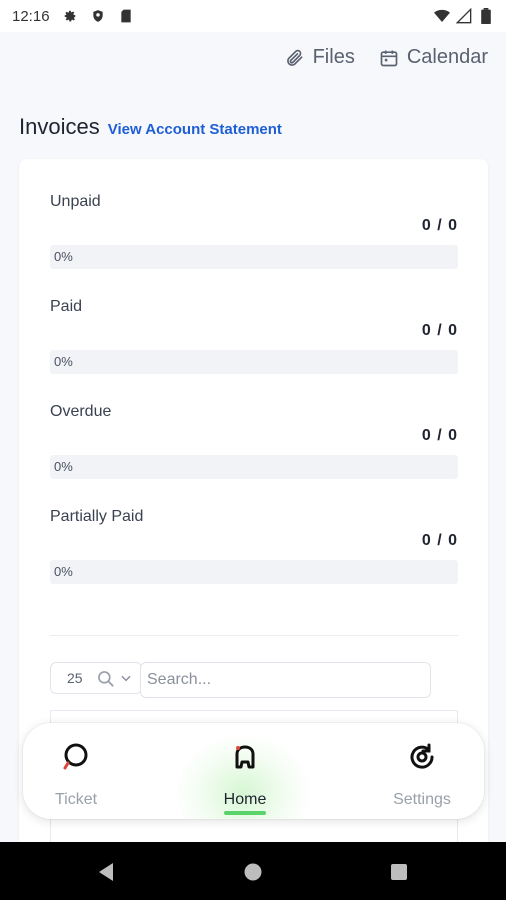 The image size is (506, 900). I want to click on nav-label: Ticket, so click(76, 799).